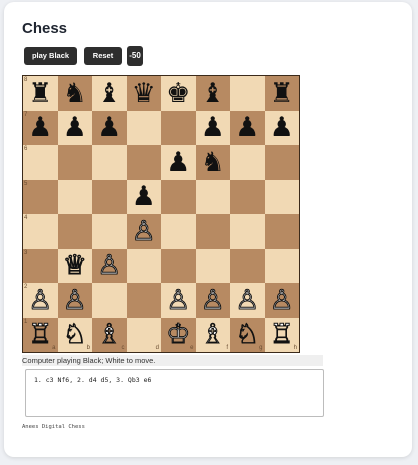  What do you see at coordinates (109, 300) in the screenshot?
I see `square-c2` at bounding box center [109, 300].